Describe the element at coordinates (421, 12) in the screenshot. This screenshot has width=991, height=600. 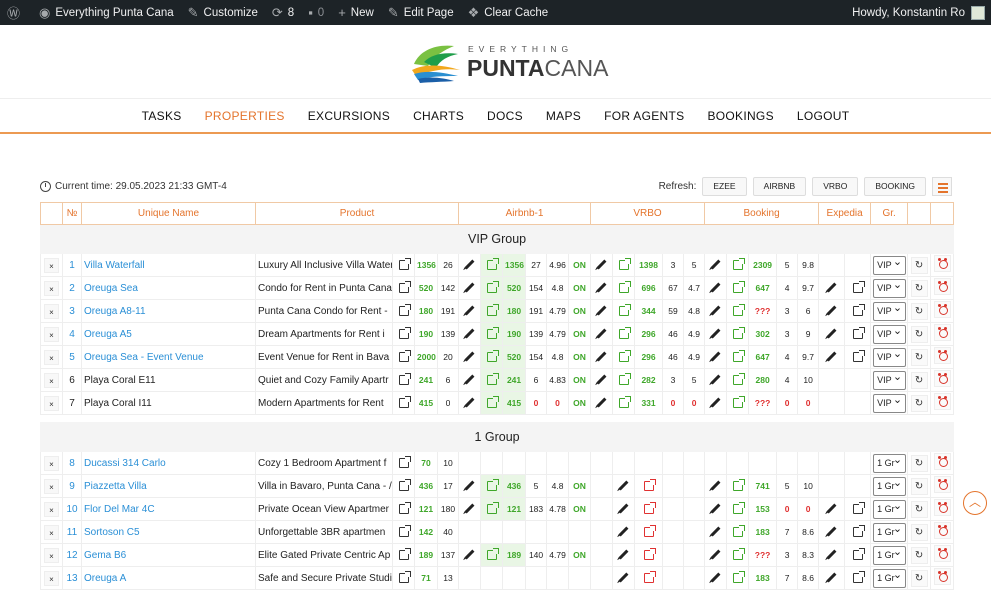
I see `edit-page-link: ✎ Edit Page` at that location.